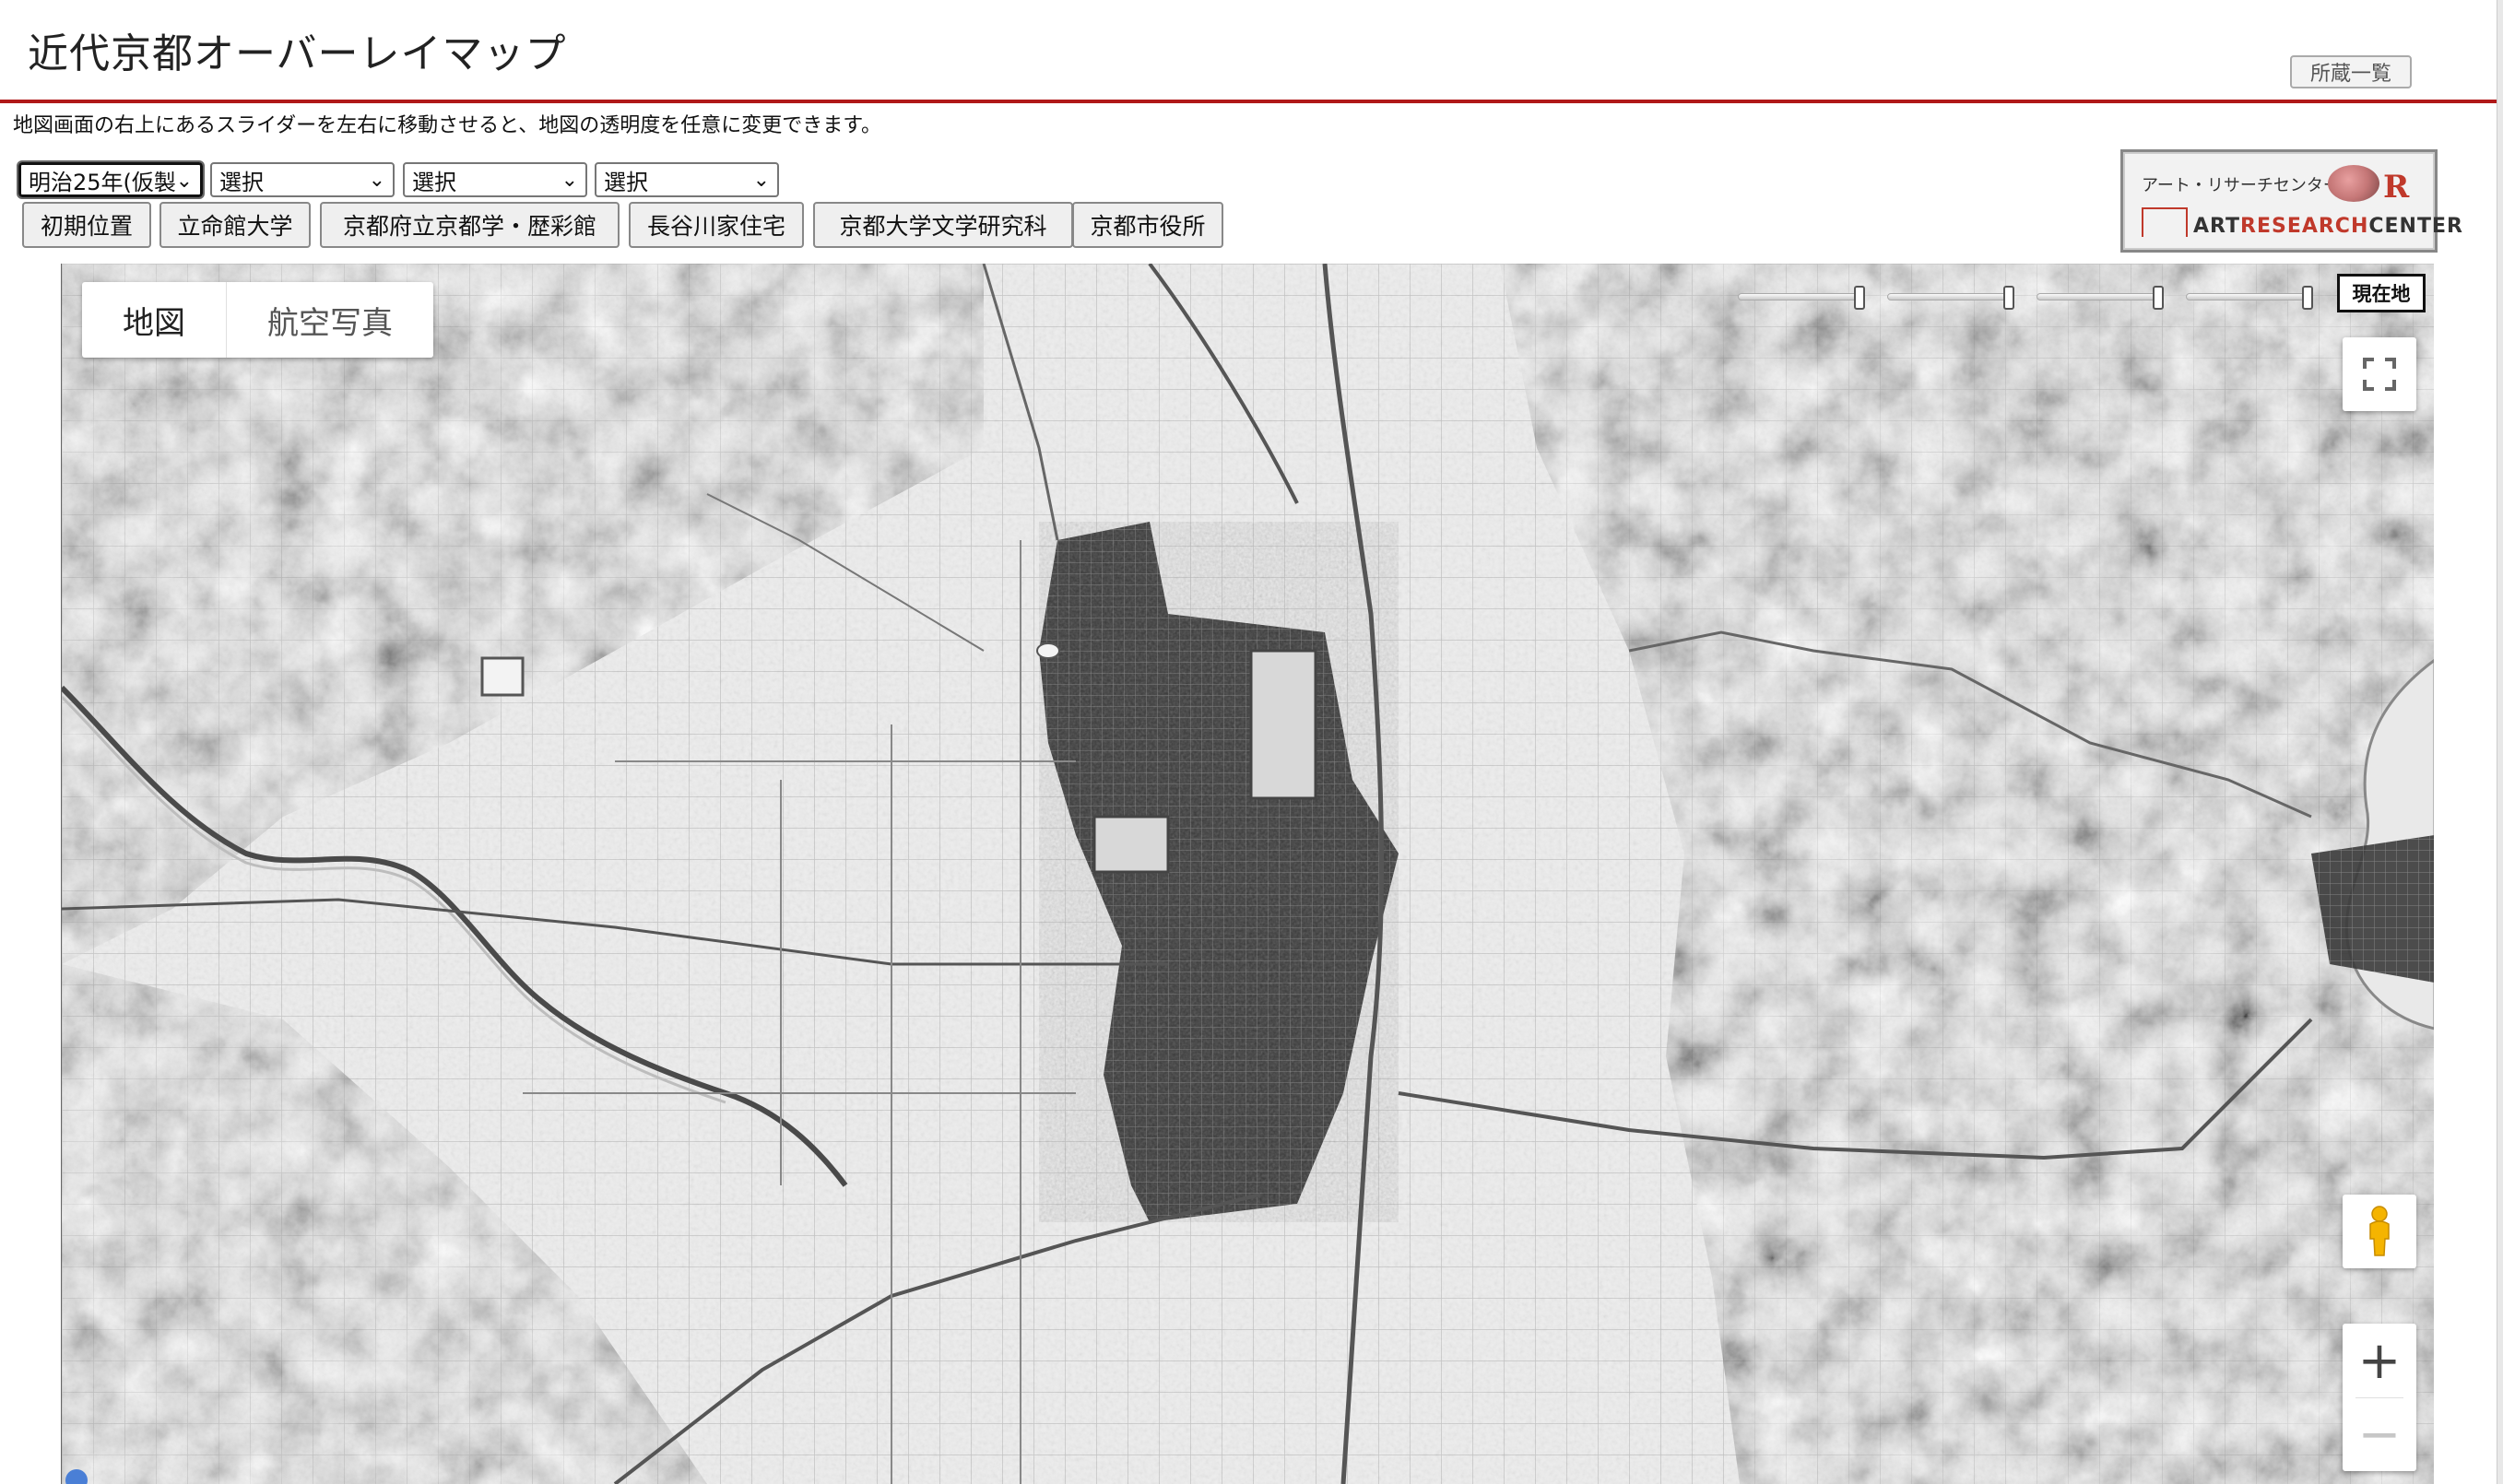  Describe the element at coordinates (495, 180) in the screenshot. I see `overlay-select-3: 選択 ⌄` at that location.